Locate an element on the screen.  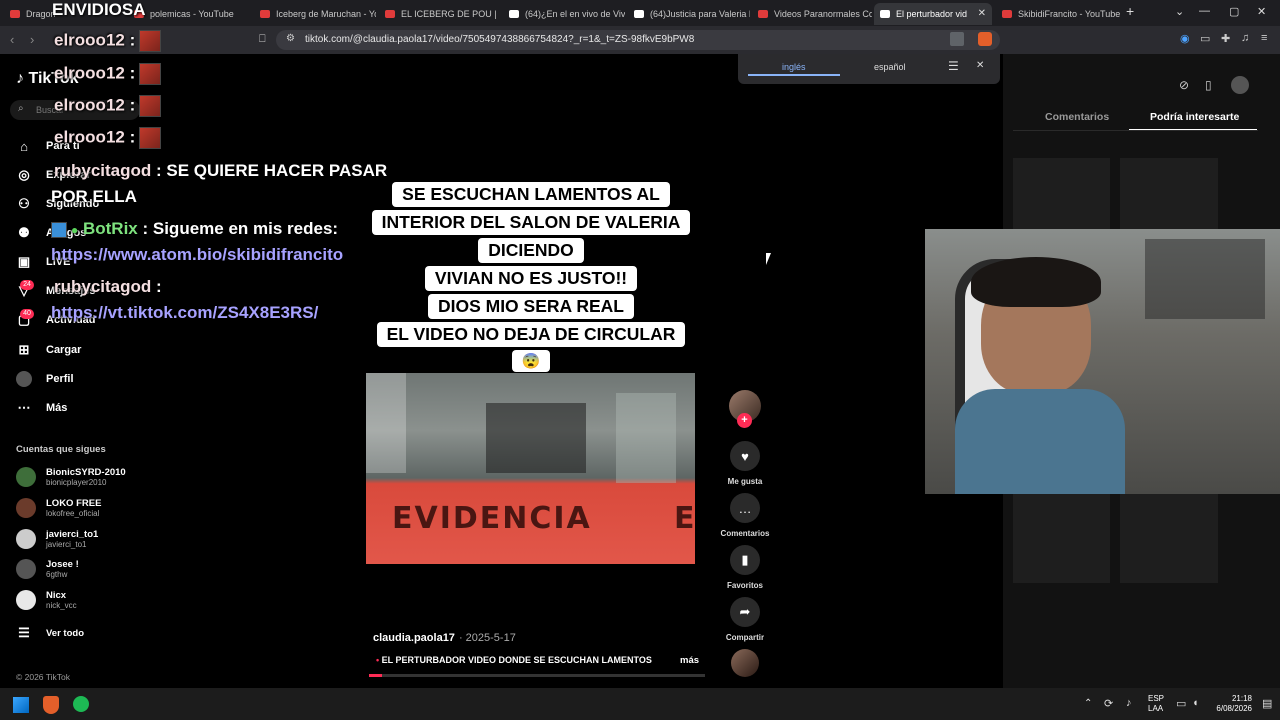
chat-message: ● BotRix : Sigueme en mis redes: is located at coordinates (194, 229).